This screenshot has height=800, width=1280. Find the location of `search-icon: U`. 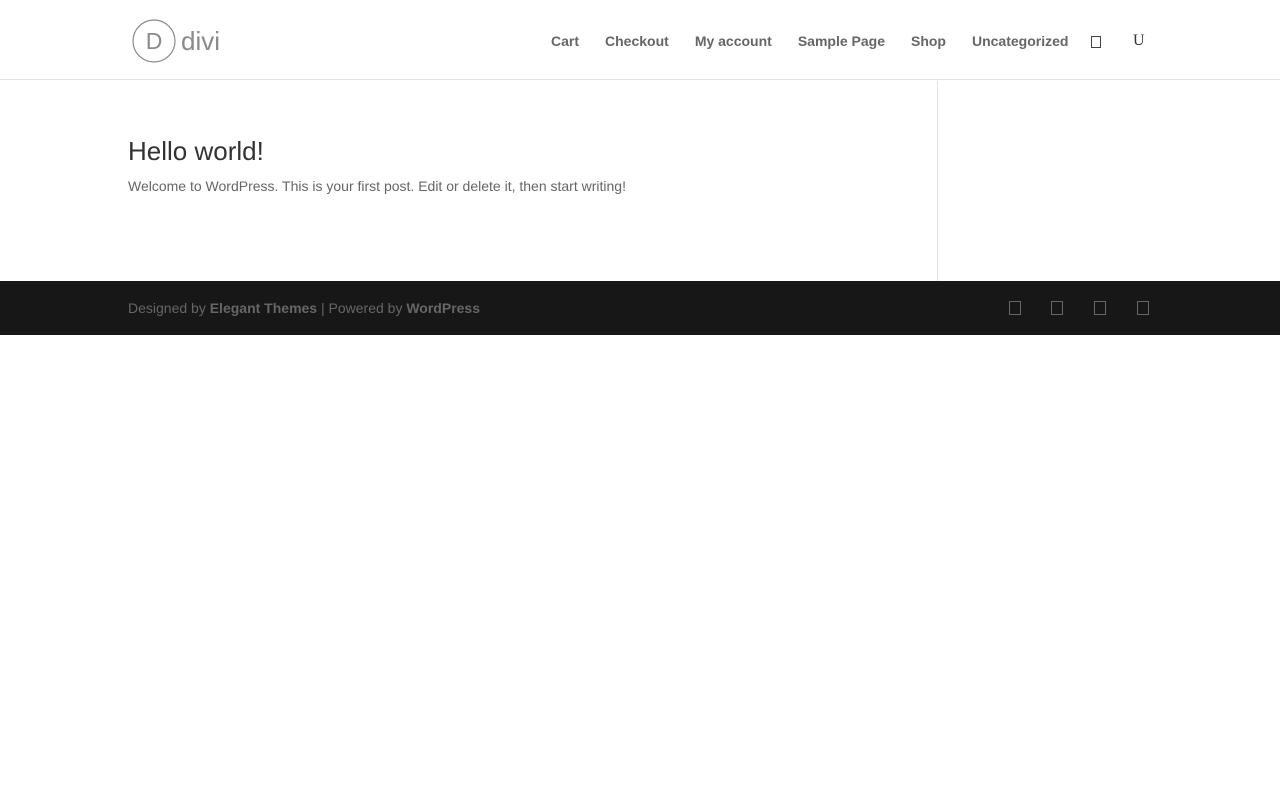

search-icon: U is located at coordinates (1139, 41).